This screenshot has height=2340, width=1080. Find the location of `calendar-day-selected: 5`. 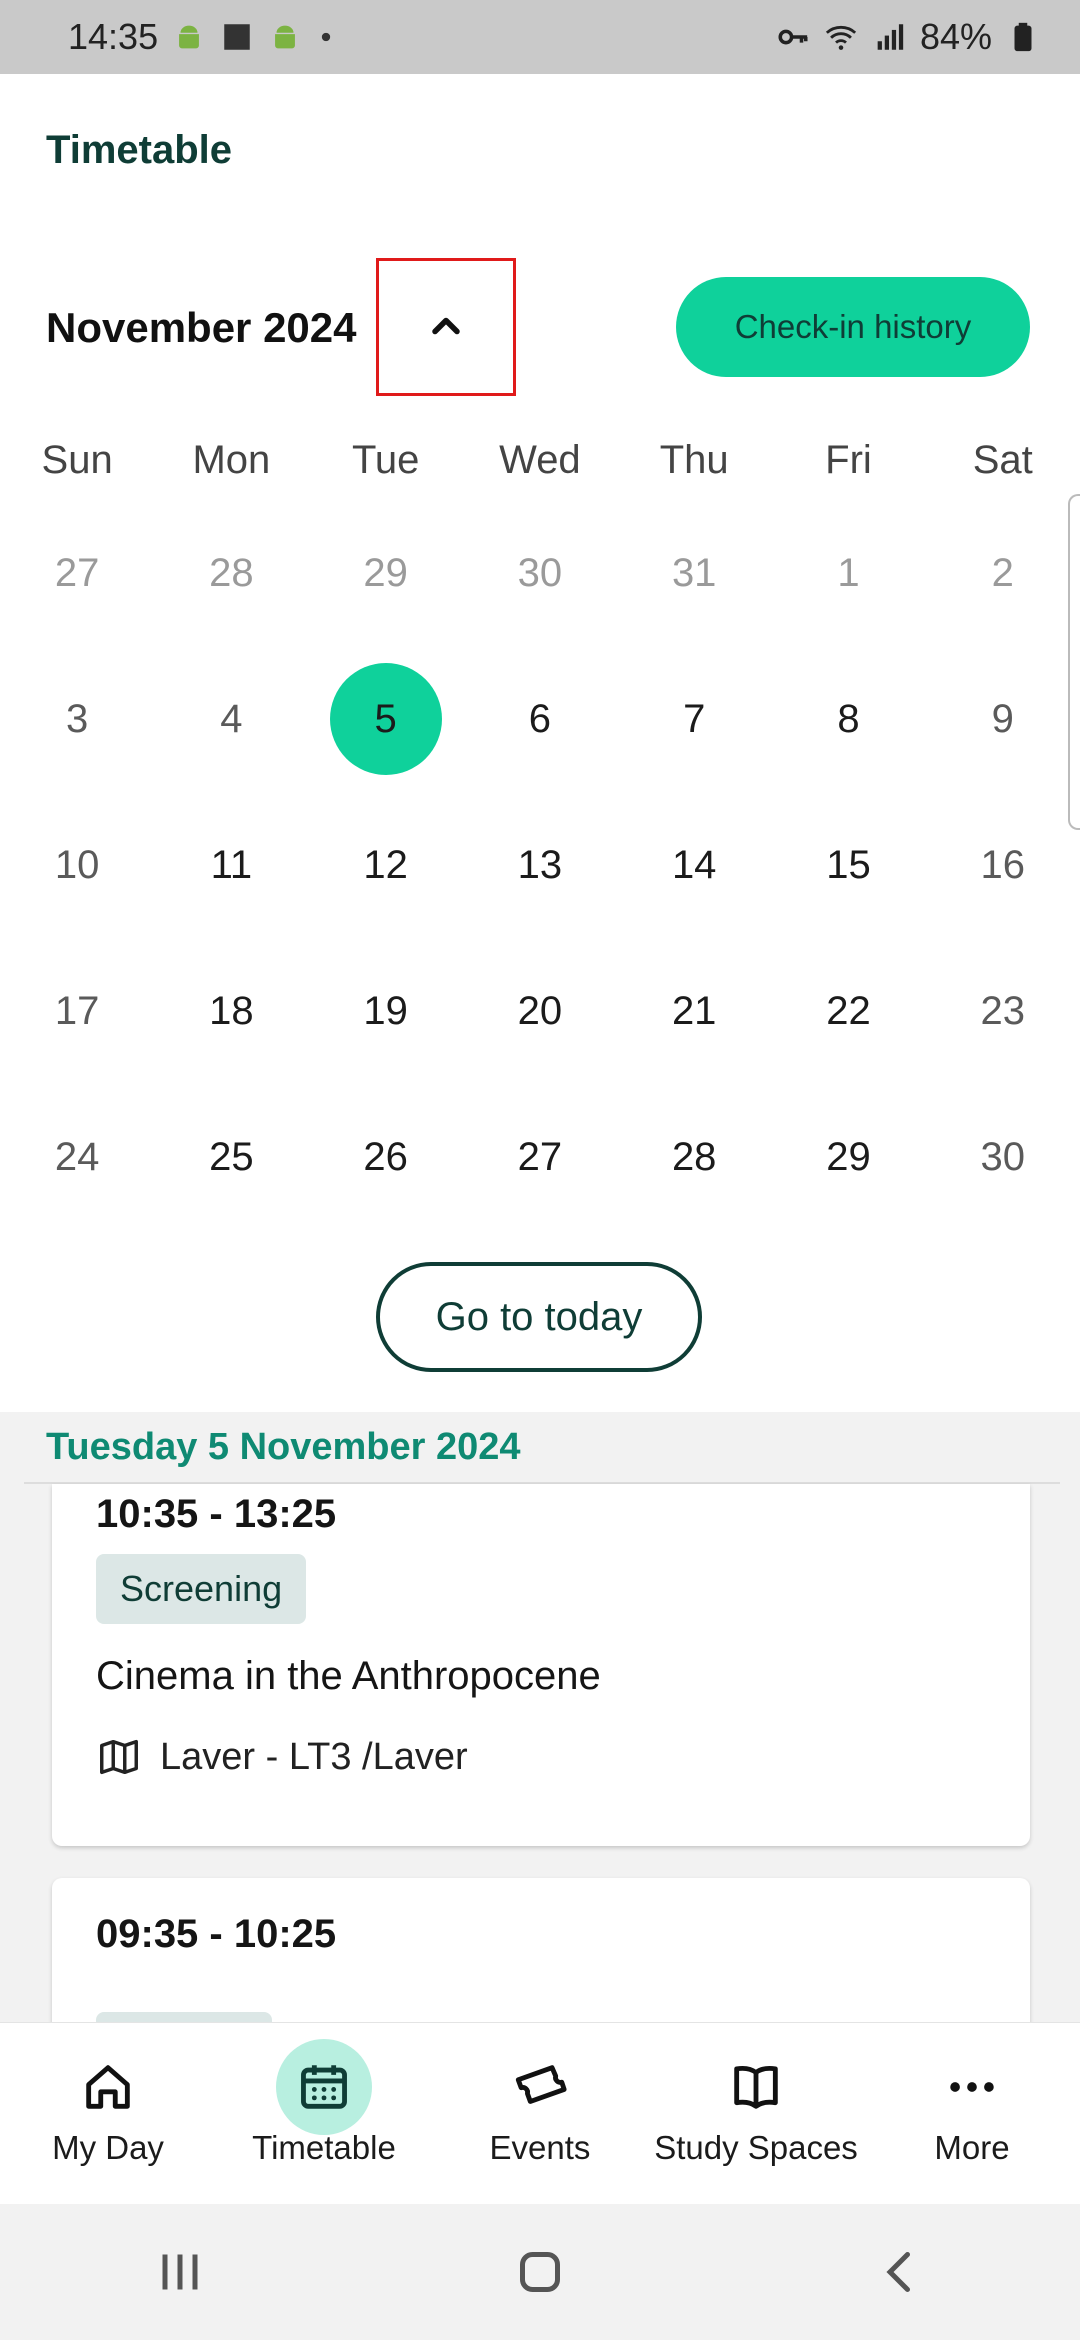

calendar-day-selected: 5 is located at coordinates (386, 719).